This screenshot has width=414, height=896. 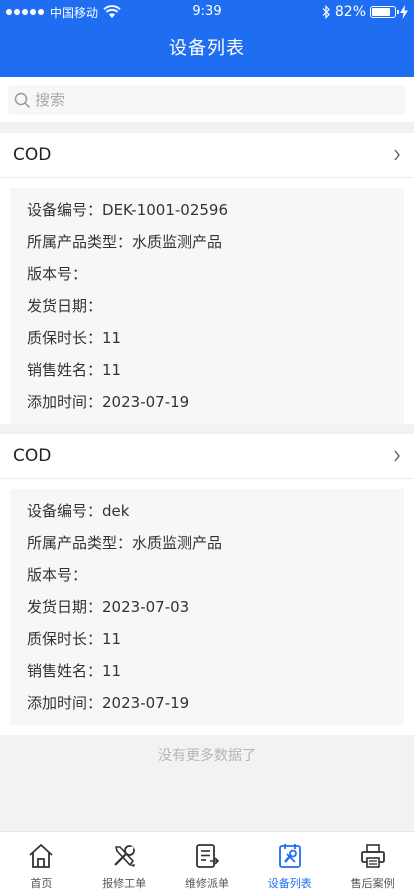 I want to click on tab-dispatch: 维修派单, so click(x=207, y=864).